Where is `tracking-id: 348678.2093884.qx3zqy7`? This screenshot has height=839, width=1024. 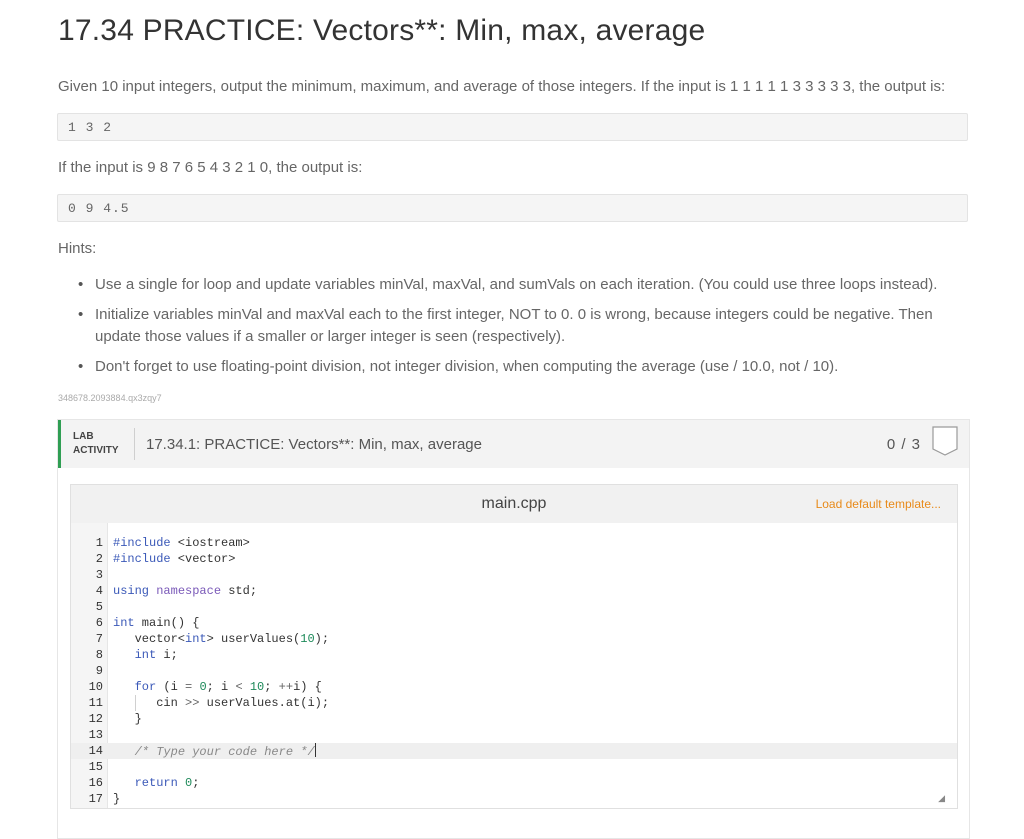 tracking-id: 348678.2093884.qx3zqy7 is located at coordinates (110, 398).